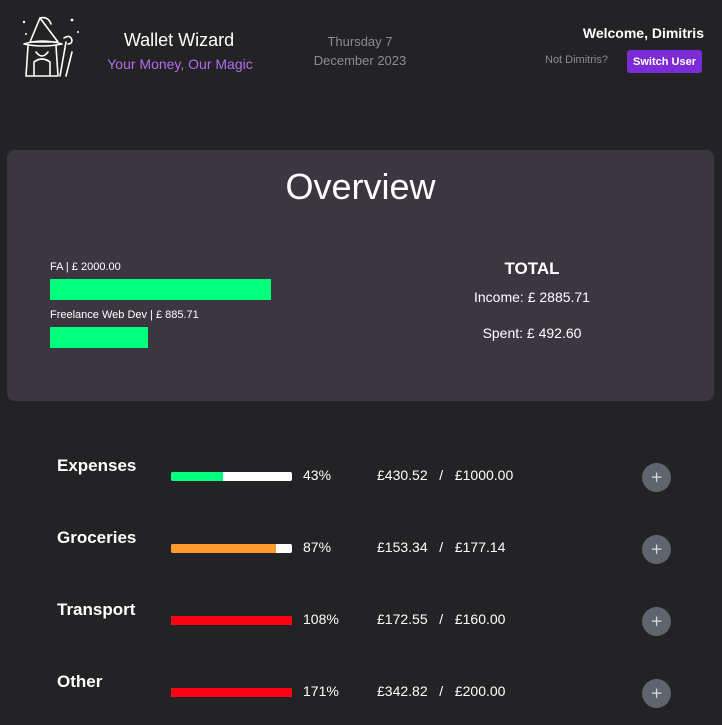 This screenshot has height=725, width=722. What do you see at coordinates (361, 692) in the screenshot?
I see `budget-row-other: Other 171% £342.82 / £200.00 +` at bounding box center [361, 692].